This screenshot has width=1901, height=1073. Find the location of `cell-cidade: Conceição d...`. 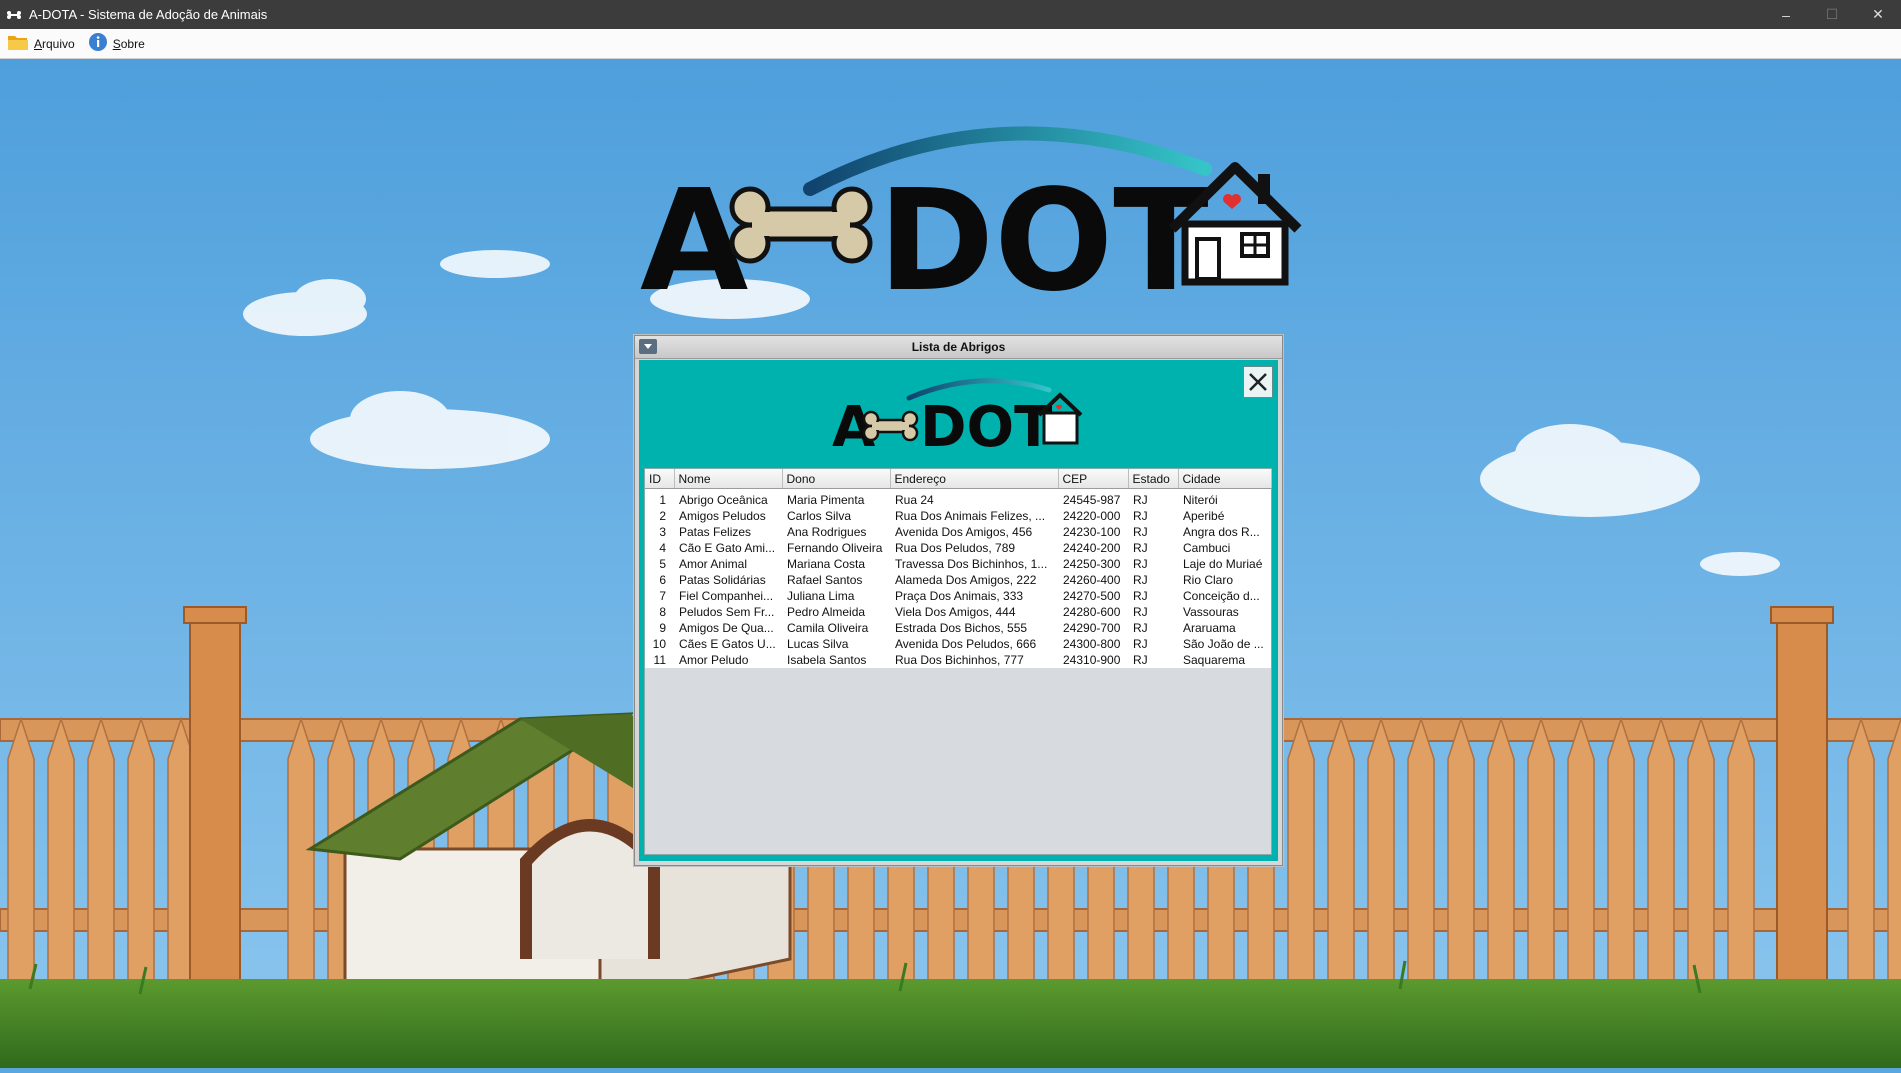

cell-cidade: Conceição d... is located at coordinates (1224, 596).